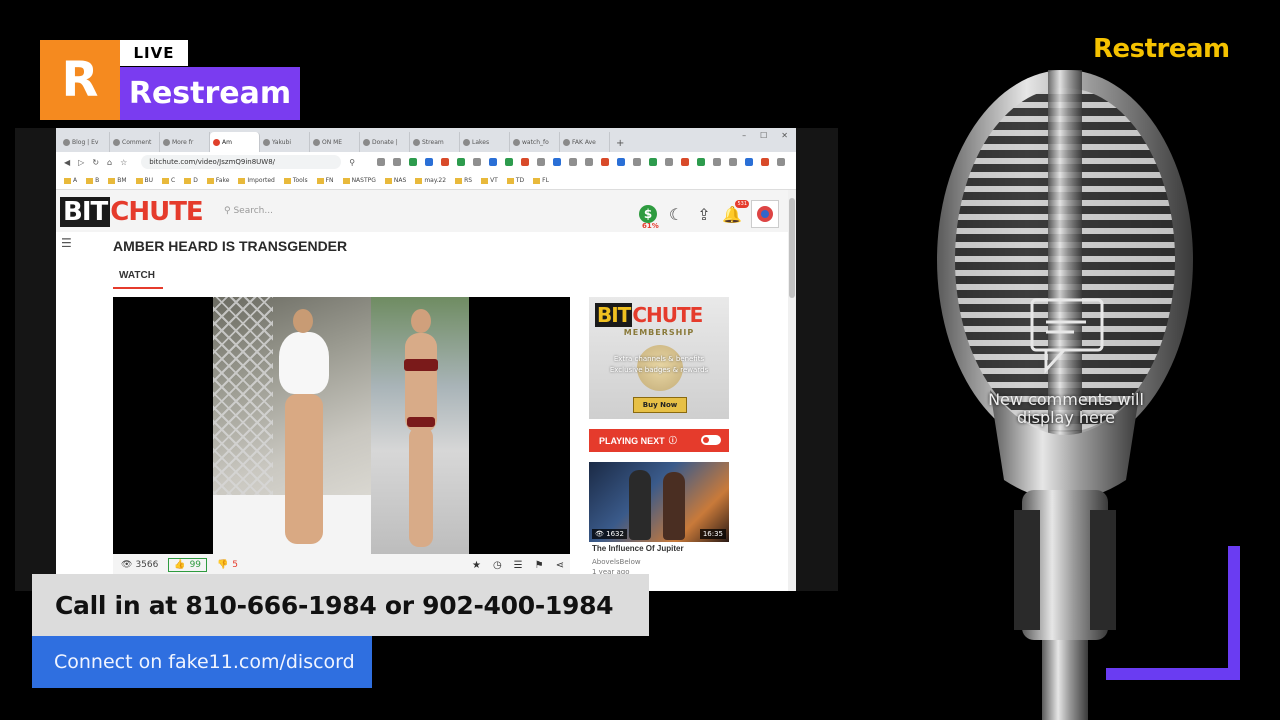 The width and height of the screenshot is (1280, 720). What do you see at coordinates (395, 180) in the screenshot?
I see `bookmark-link: NAS` at bounding box center [395, 180].